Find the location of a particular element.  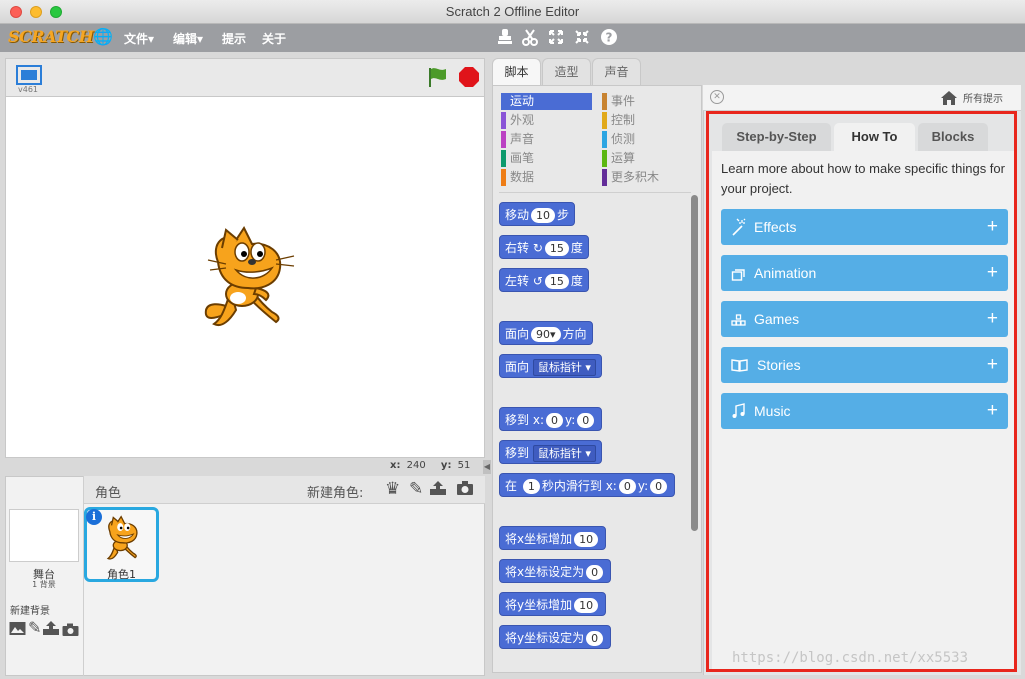

palette-divider is located at coordinates (595, 192).